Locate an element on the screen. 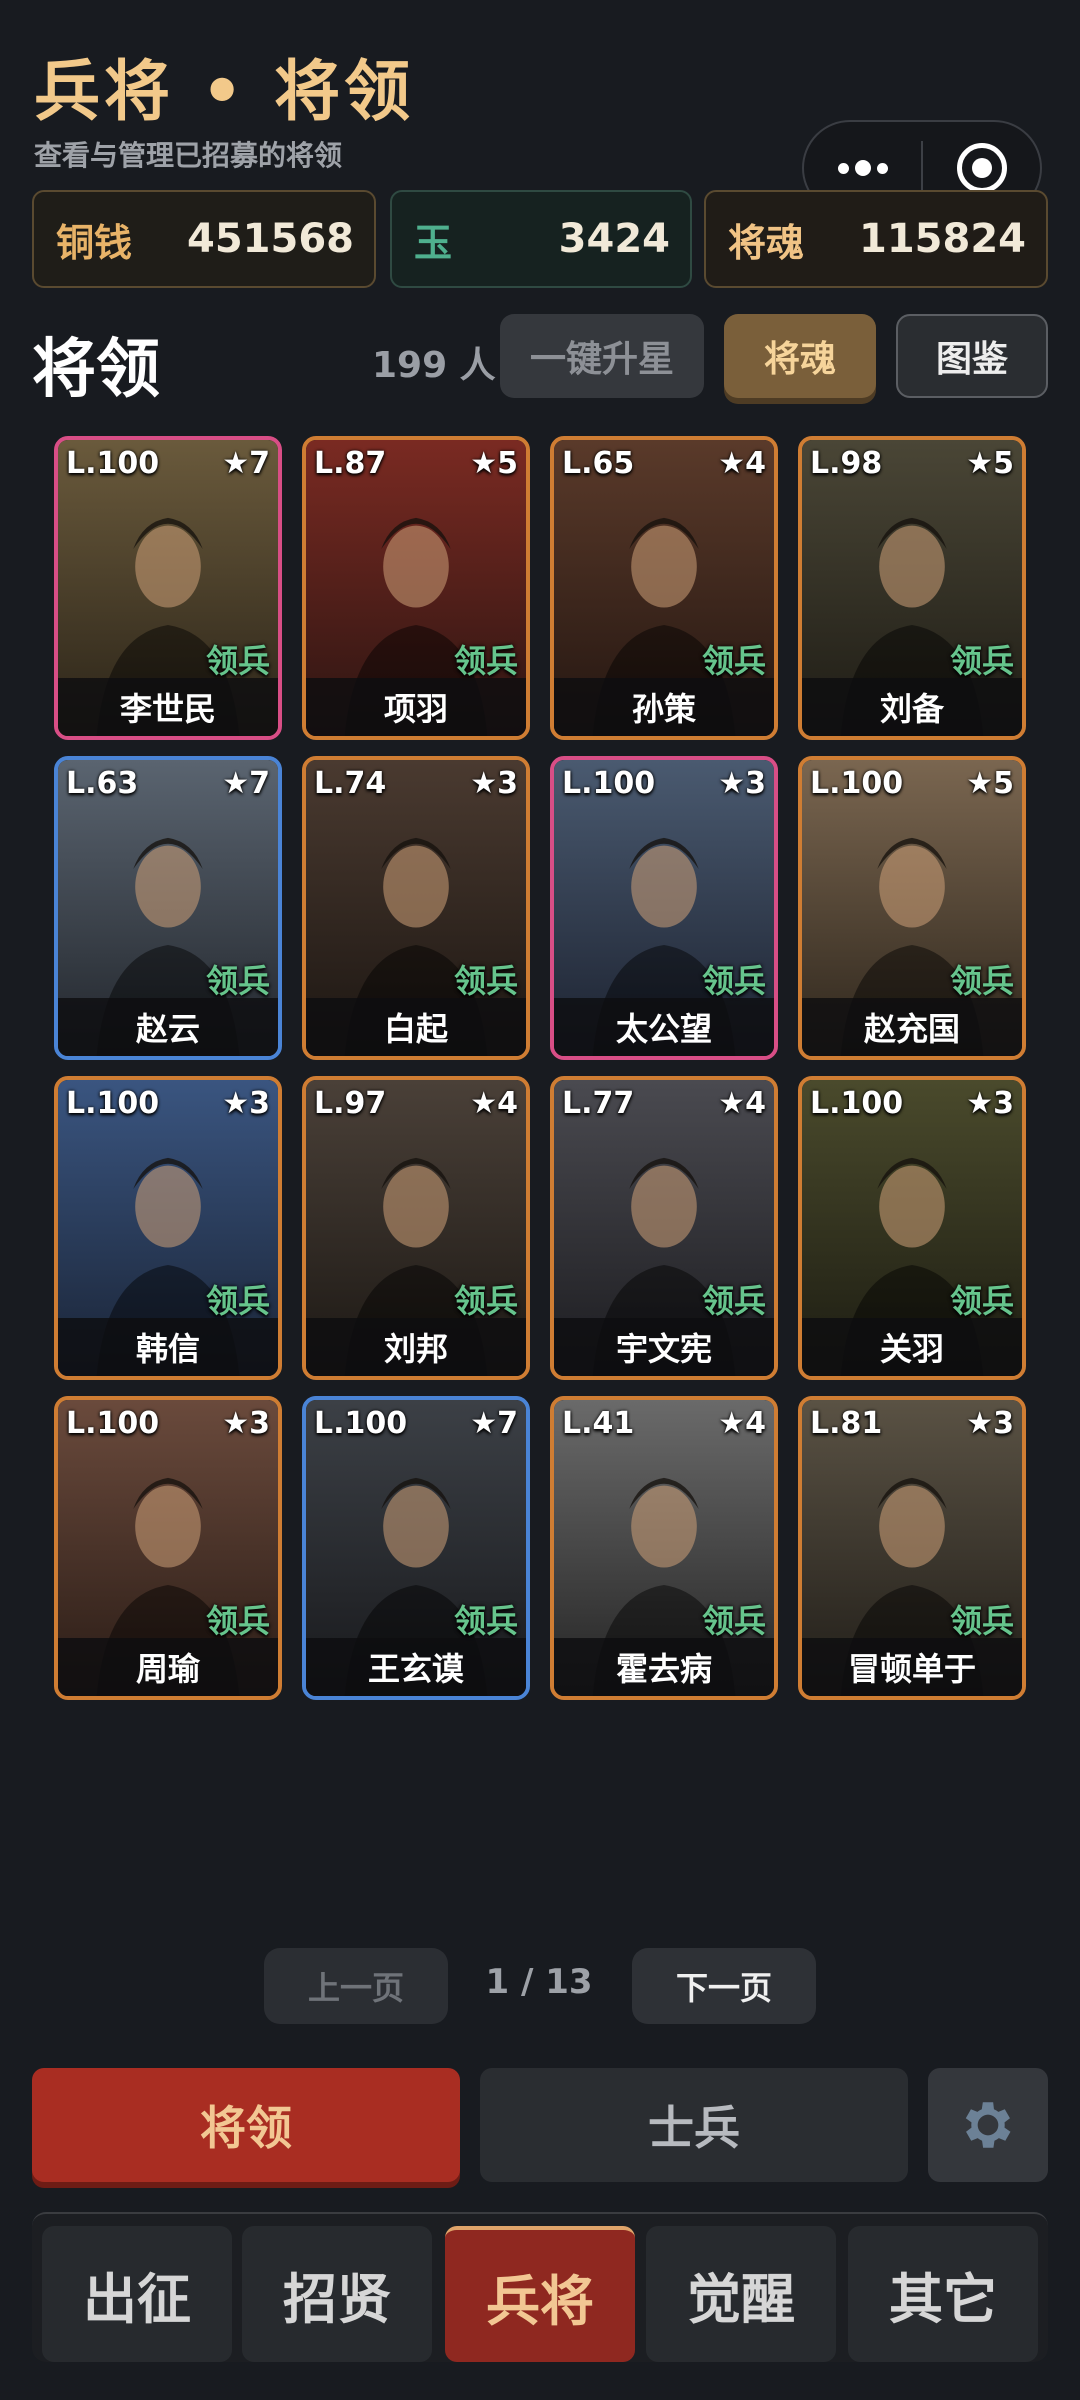 This screenshot has width=1080, height=2400. star-up-all-button: 一键升星 is located at coordinates (602, 356).